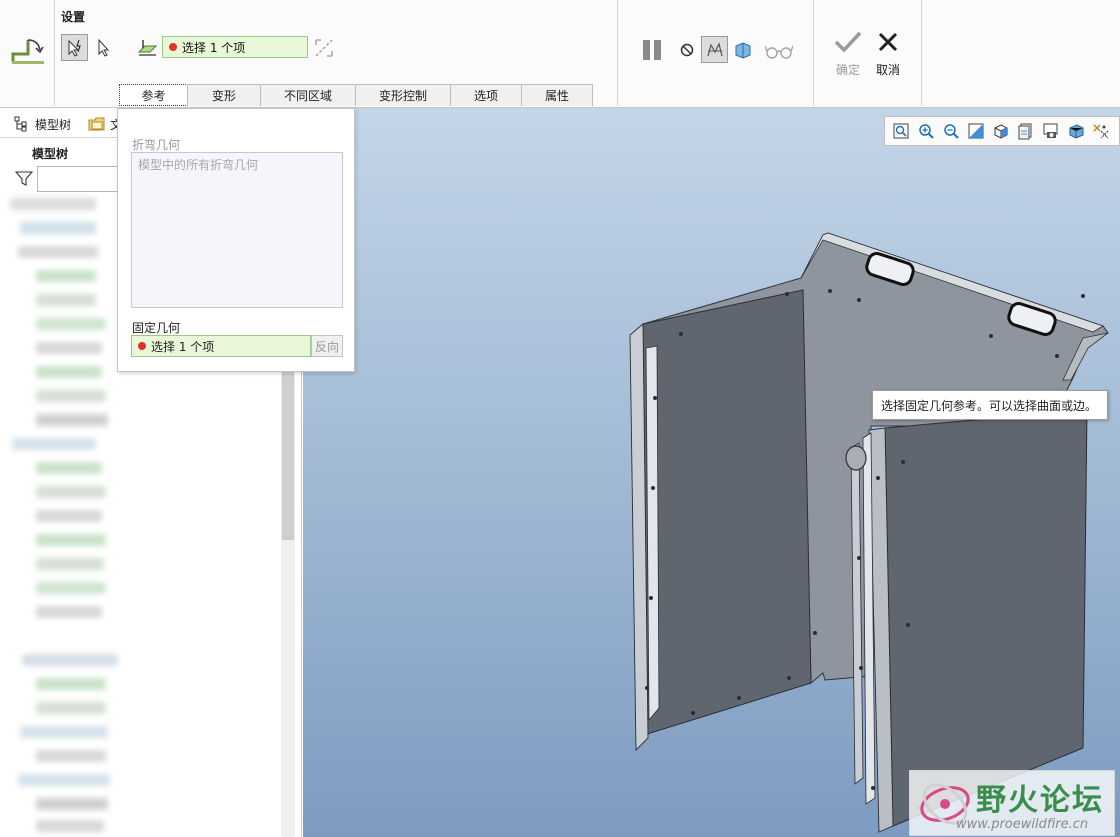 The image size is (1120, 837). I want to click on references-panel: 折弯几何 模型中的所有折弯几何 固定几何 选择 1 个项 反向, so click(236, 240).